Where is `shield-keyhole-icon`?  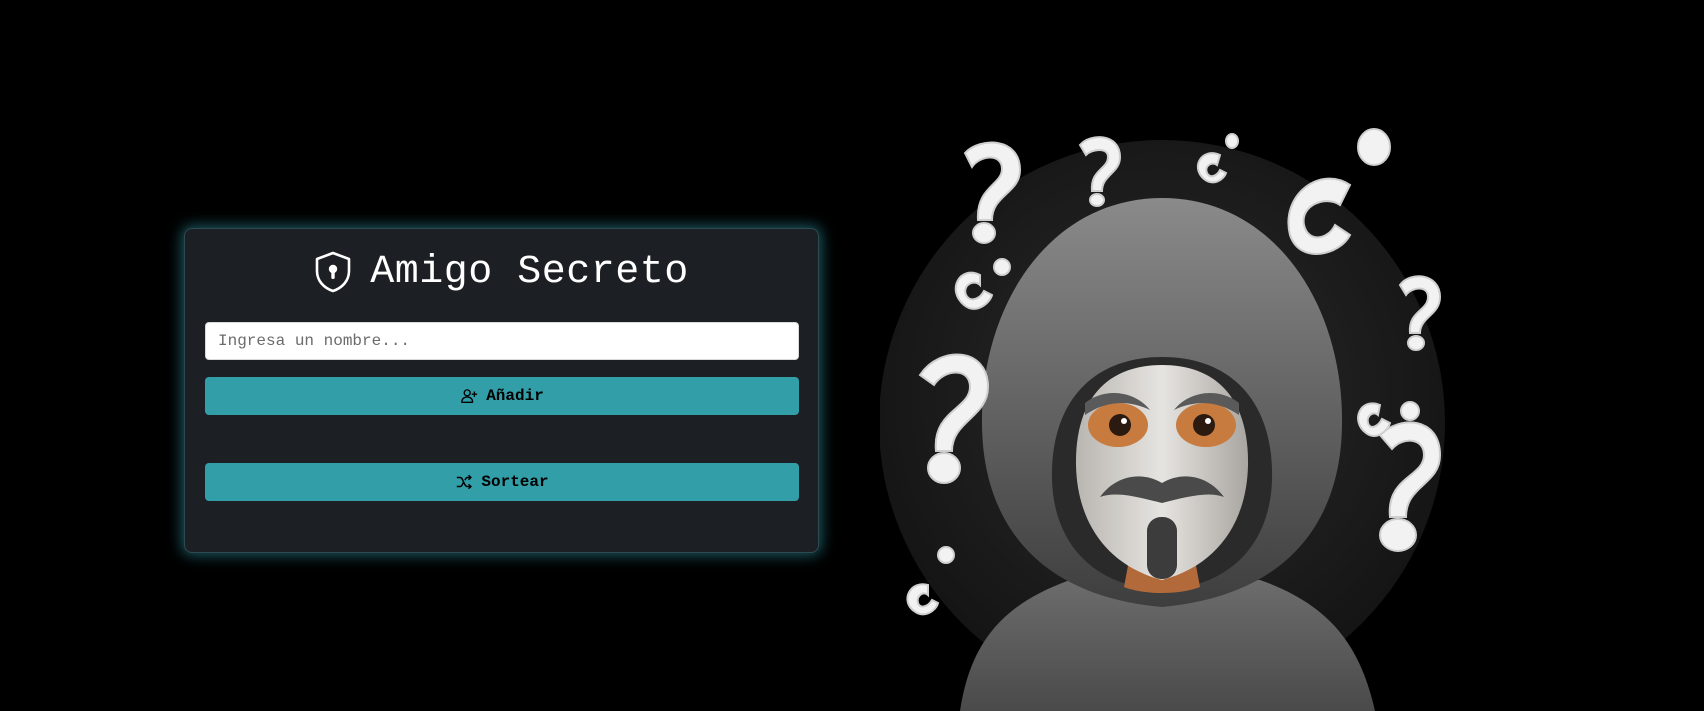
shield-keyhole-icon is located at coordinates (333, 272).